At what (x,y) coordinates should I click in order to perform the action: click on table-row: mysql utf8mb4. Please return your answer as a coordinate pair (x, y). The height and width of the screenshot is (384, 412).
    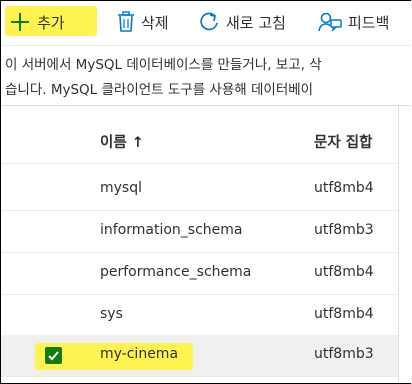
    Looking at the image, I should click on (199, 190).